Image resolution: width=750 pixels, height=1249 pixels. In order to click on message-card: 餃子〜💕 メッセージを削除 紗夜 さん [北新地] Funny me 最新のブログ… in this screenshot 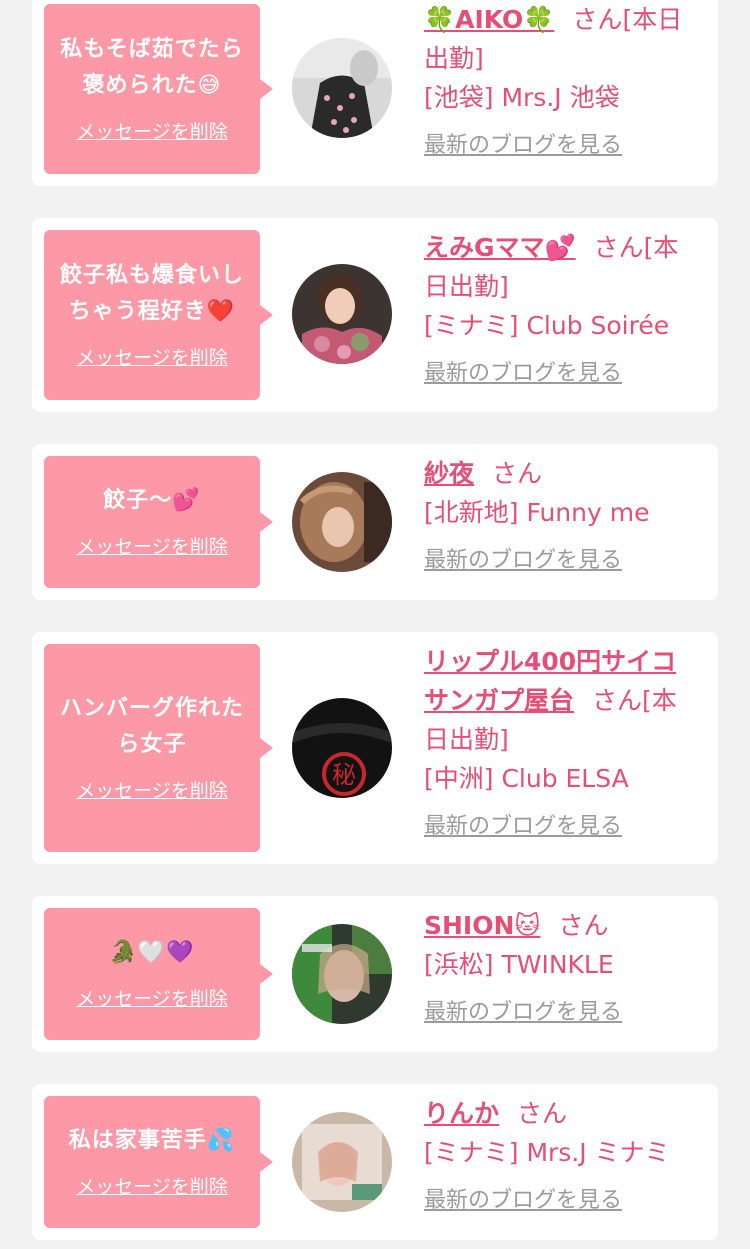, I will do `click(375, 522)`.